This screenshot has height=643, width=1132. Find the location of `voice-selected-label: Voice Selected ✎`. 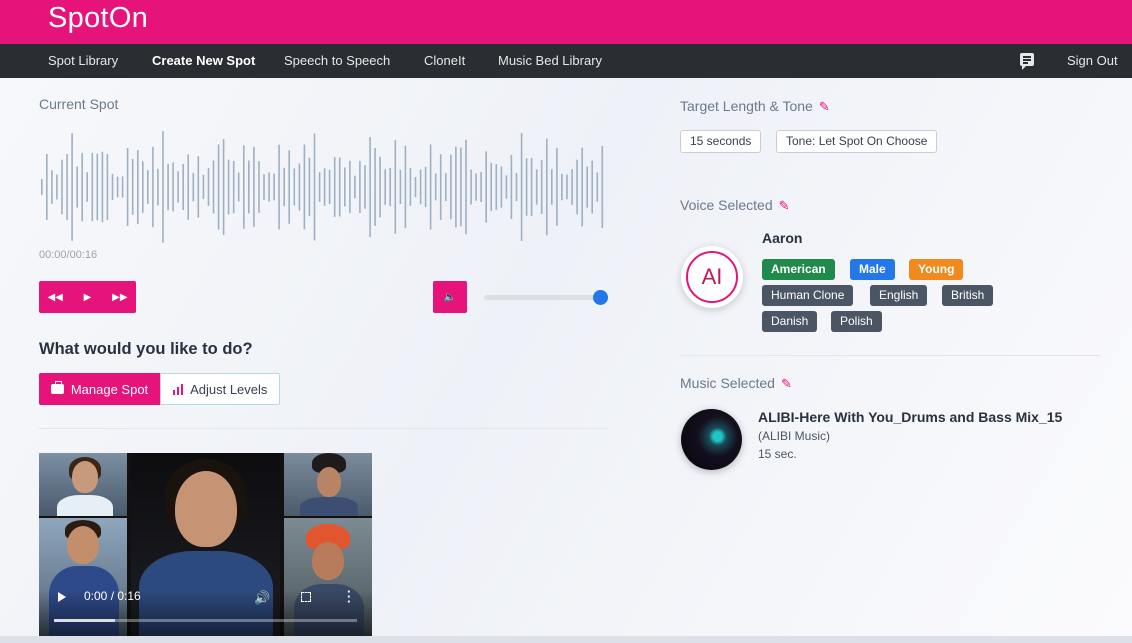

voice-selected-label: Voice Selected ✎ is located at coordinates (735, 205).